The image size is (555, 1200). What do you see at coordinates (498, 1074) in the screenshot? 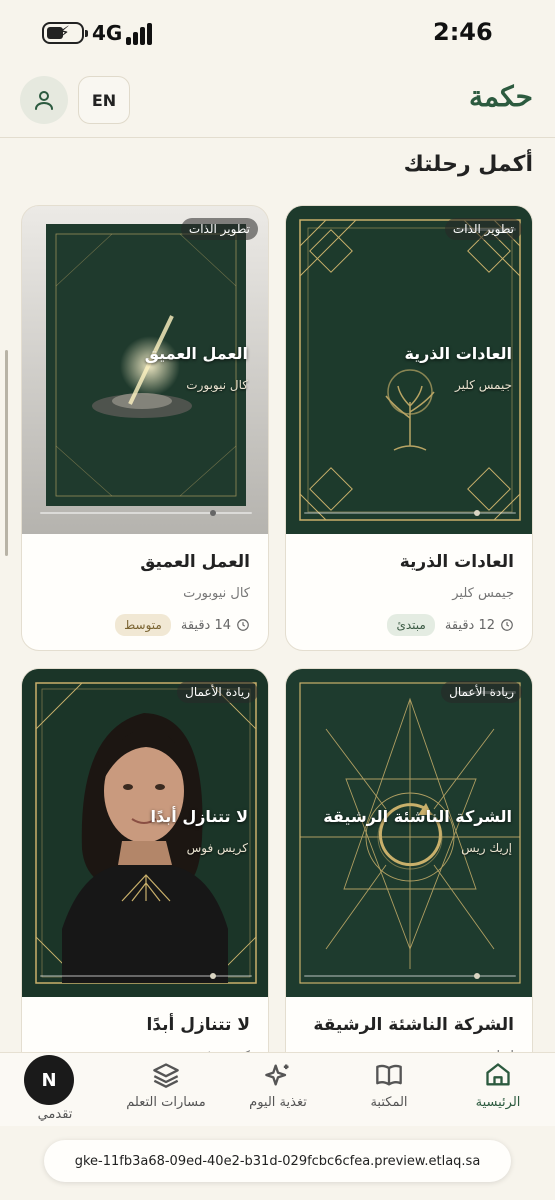
I see `home-icon` at bounding box center [498, 1074].